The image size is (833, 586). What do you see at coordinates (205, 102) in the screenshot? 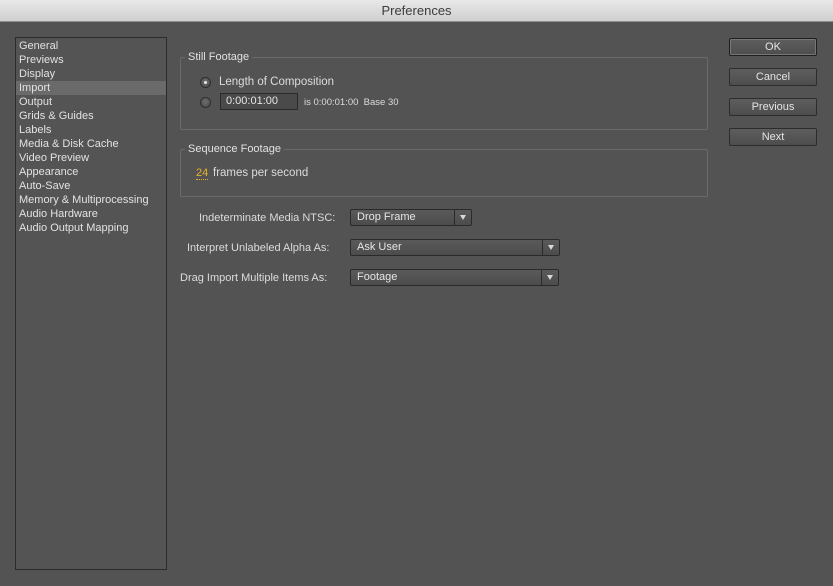
I see `custom-duration-radio` at bounding box center [205, 102].